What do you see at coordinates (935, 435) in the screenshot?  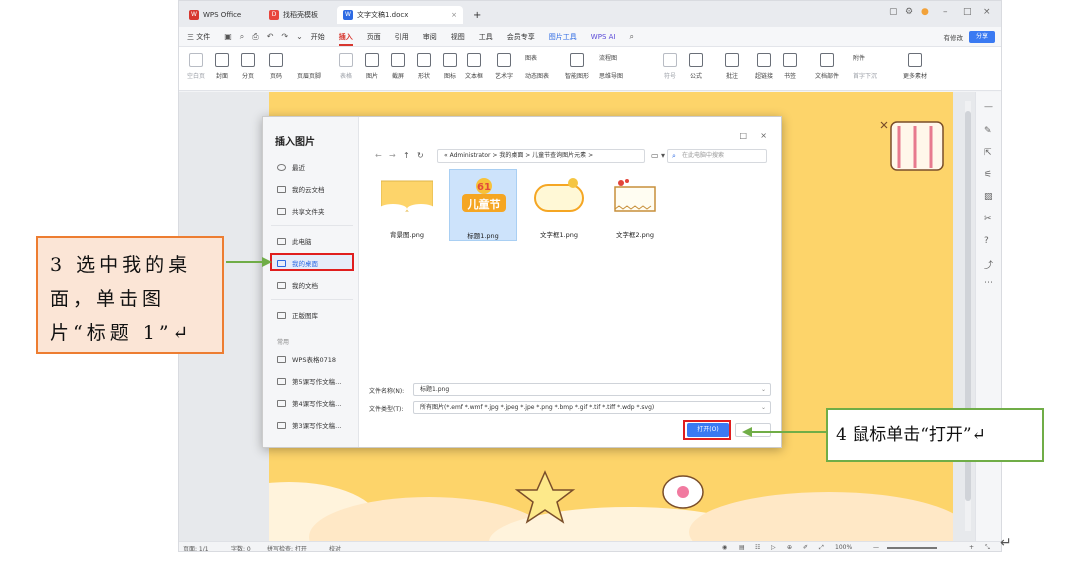 I see `step4-callout: 4 鼠标单击“打开”↵` at bounding box center [935, 435].